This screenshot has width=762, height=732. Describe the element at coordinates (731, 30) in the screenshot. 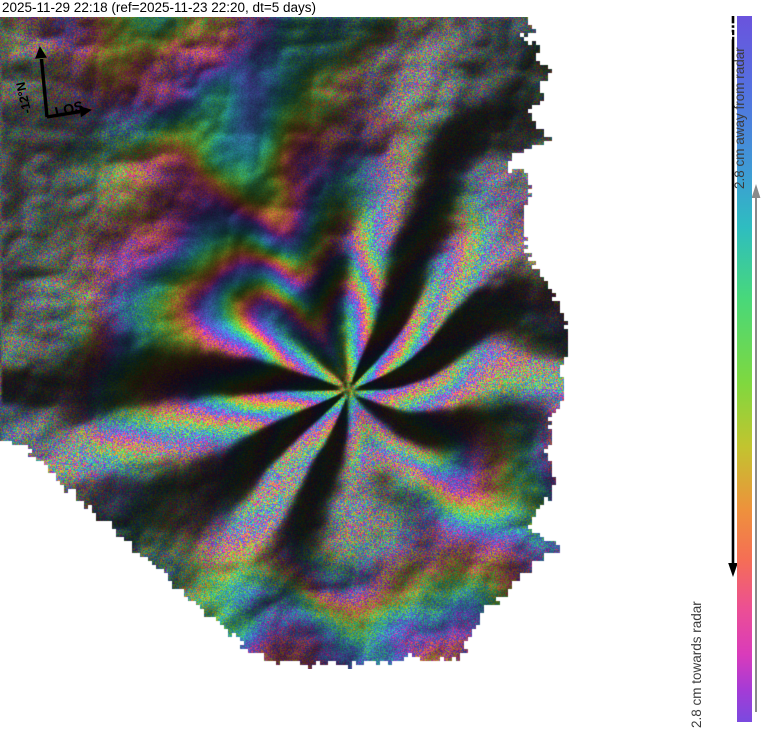

I see `colorbar-max-label: +π` at that location.